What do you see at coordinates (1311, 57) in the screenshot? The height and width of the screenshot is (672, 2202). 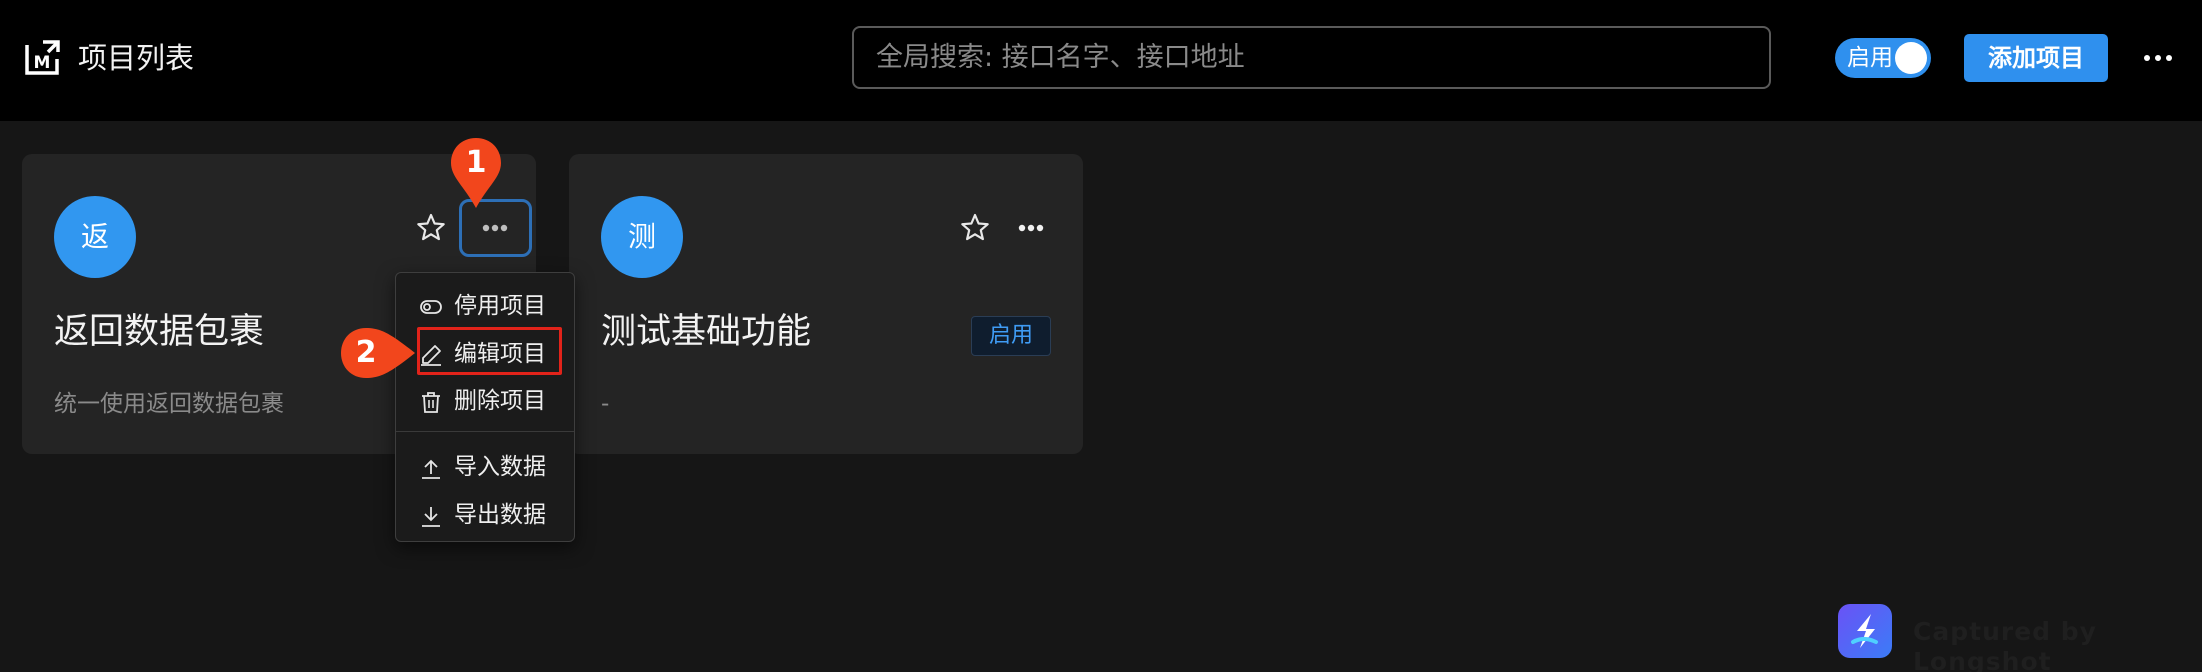 I see `global-search-input: 全局搜索: 接口名字、接口地址` at bounding box center [1311, 57].